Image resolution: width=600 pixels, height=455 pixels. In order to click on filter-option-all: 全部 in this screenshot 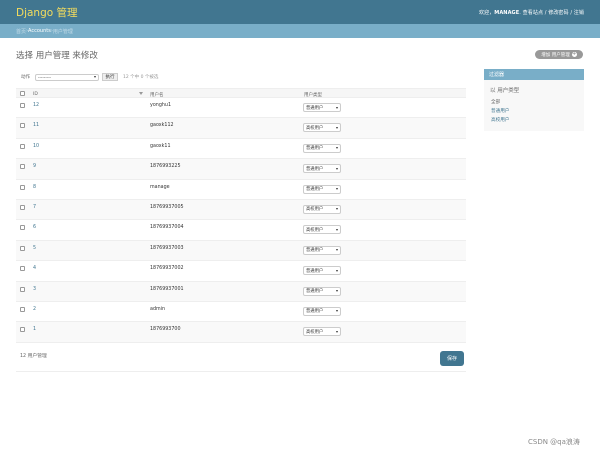, I will do `click(495, 102)`.